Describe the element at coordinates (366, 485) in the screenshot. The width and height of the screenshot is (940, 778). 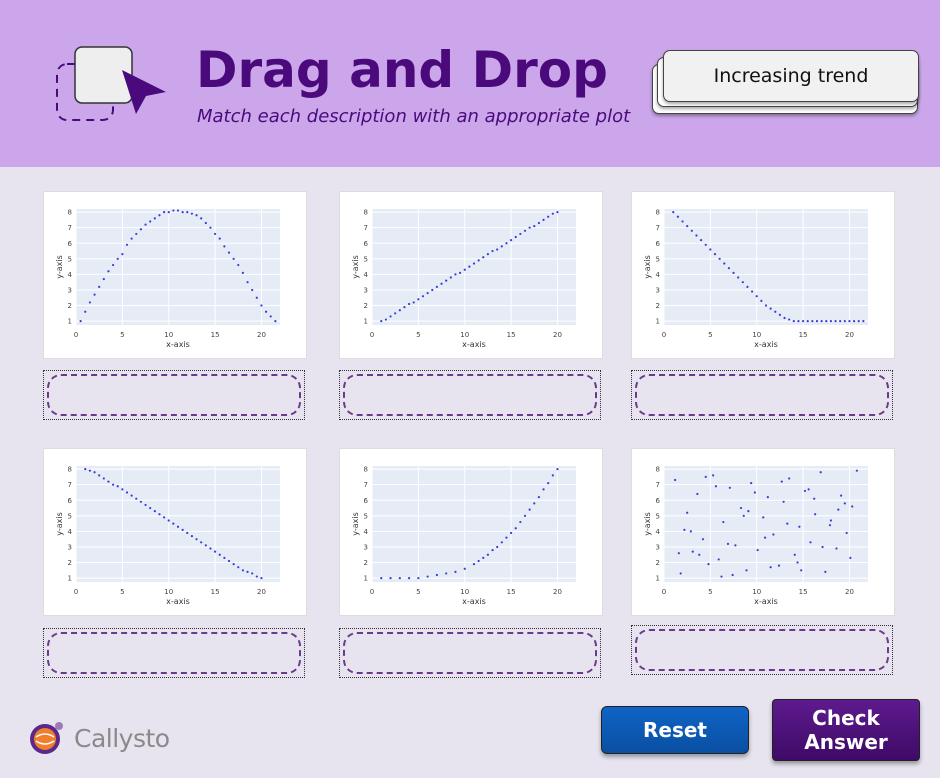
I see `y-tick-label: 7` at that location.